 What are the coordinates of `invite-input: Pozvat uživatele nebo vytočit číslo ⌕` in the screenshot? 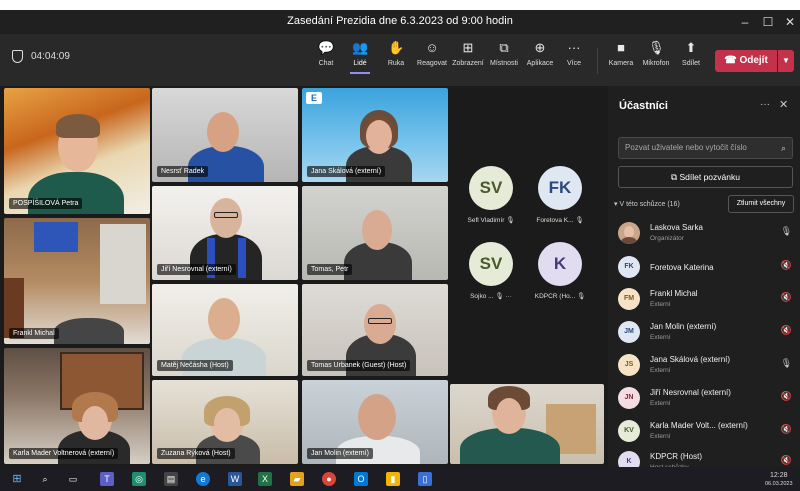 It's located at (705, 148).